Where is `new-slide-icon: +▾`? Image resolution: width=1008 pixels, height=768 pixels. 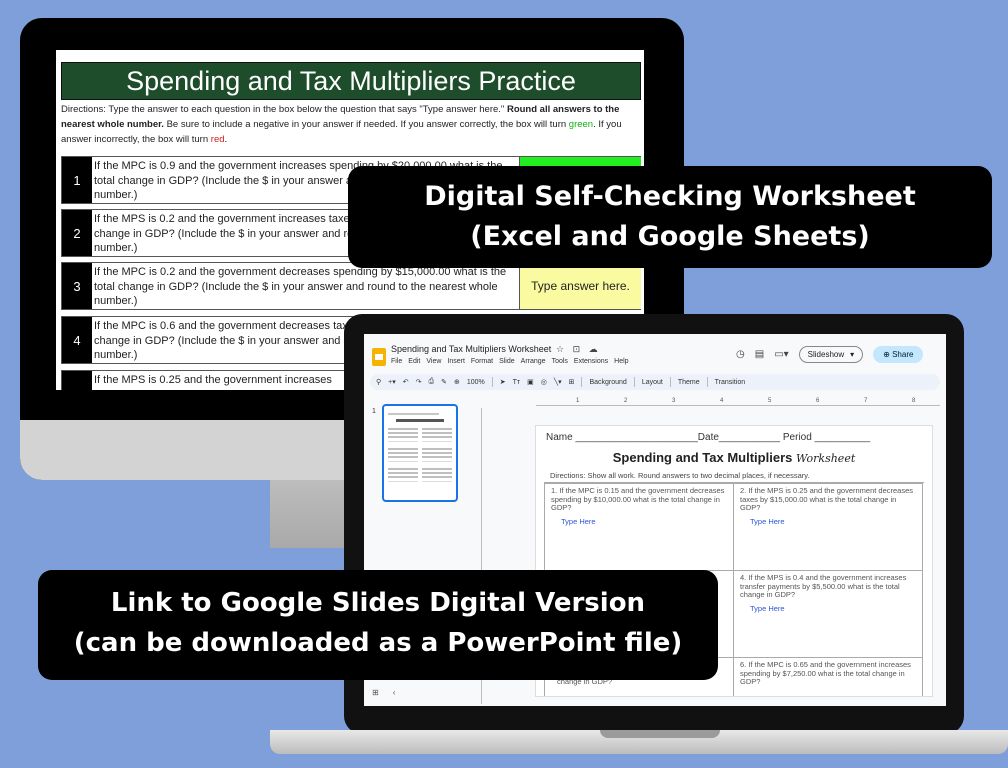
new-slide-icon: +▾ is located at coordinates (392, 382).